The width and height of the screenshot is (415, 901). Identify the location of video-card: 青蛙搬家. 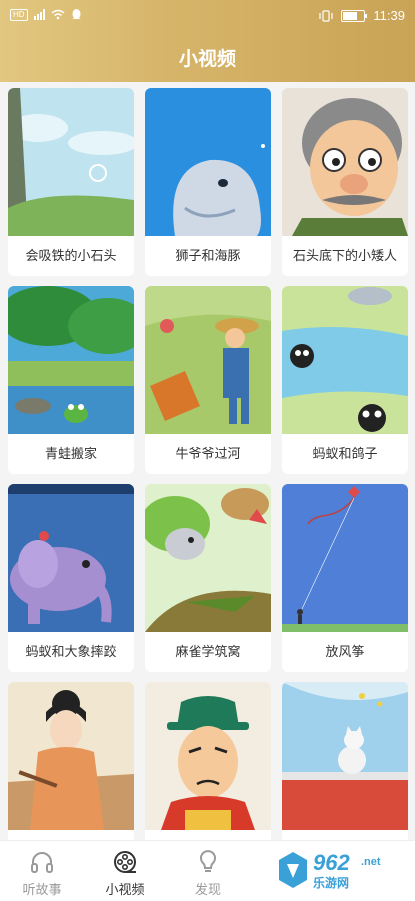
(71, 380).